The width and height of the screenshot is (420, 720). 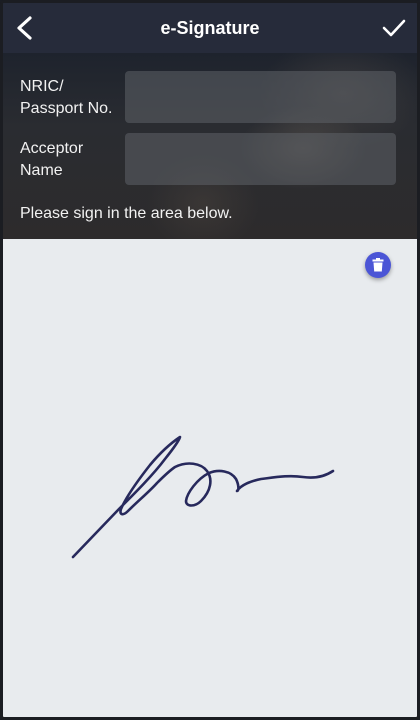 I want to click on chevron-left-icon, so click(x=24, y=28).